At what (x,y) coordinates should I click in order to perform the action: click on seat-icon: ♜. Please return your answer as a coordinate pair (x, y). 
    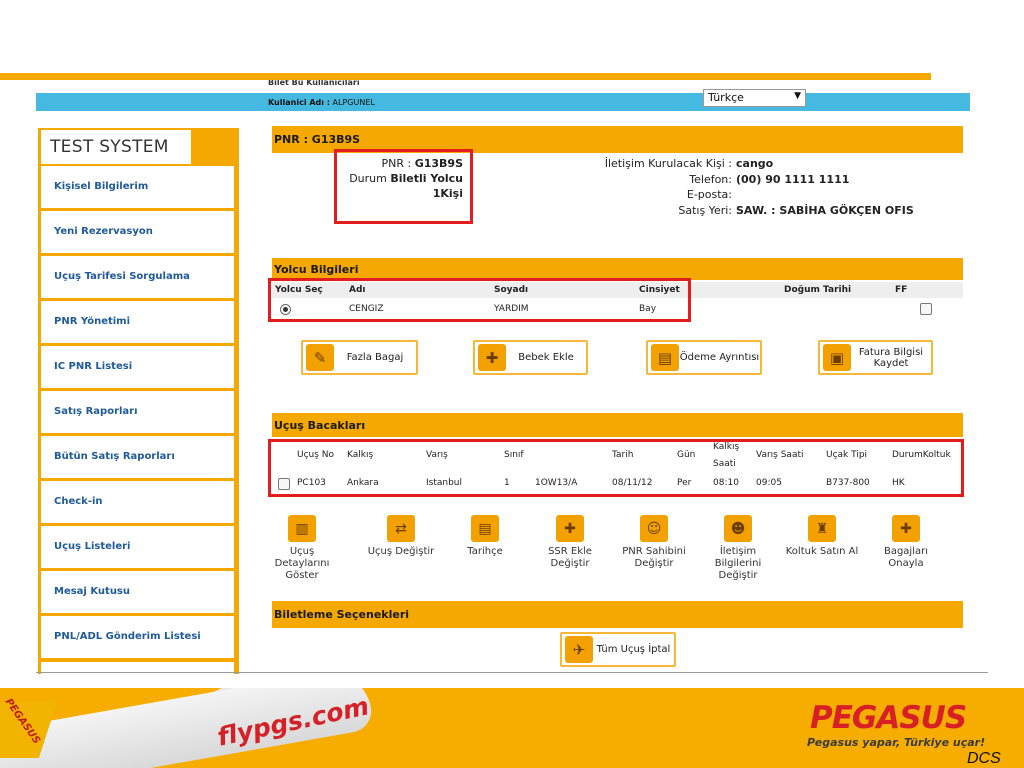
    Looking at the image, I should click on (822, 528).